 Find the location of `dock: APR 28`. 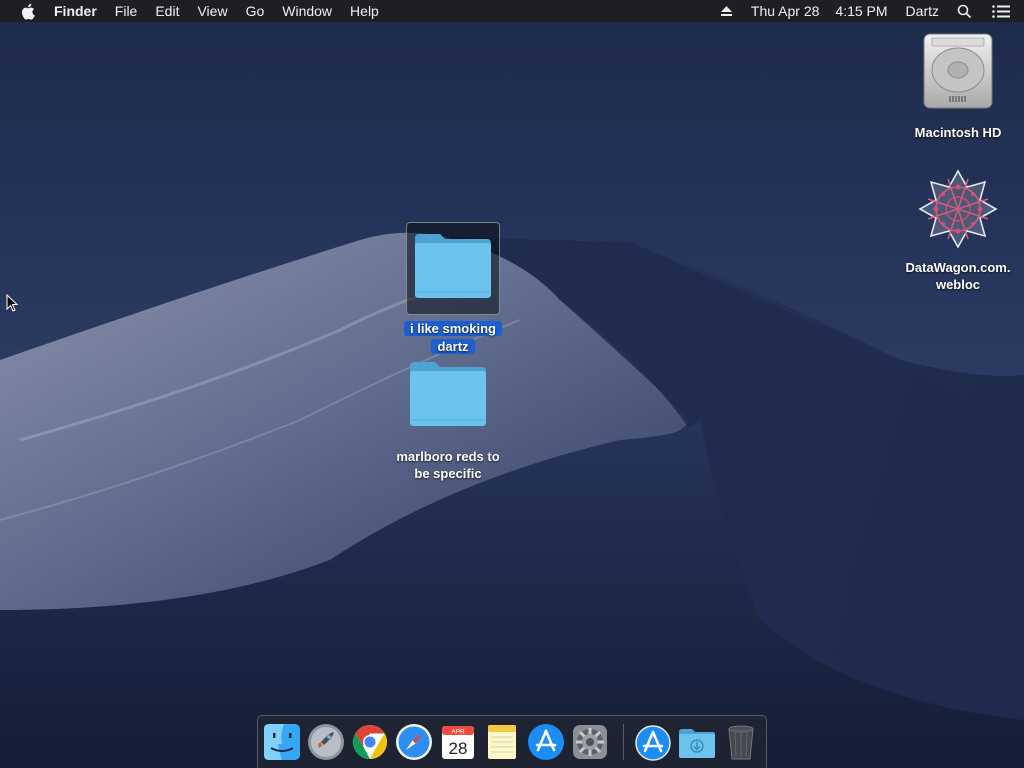

dock: APR 28 is located at coordinates (512, 741).